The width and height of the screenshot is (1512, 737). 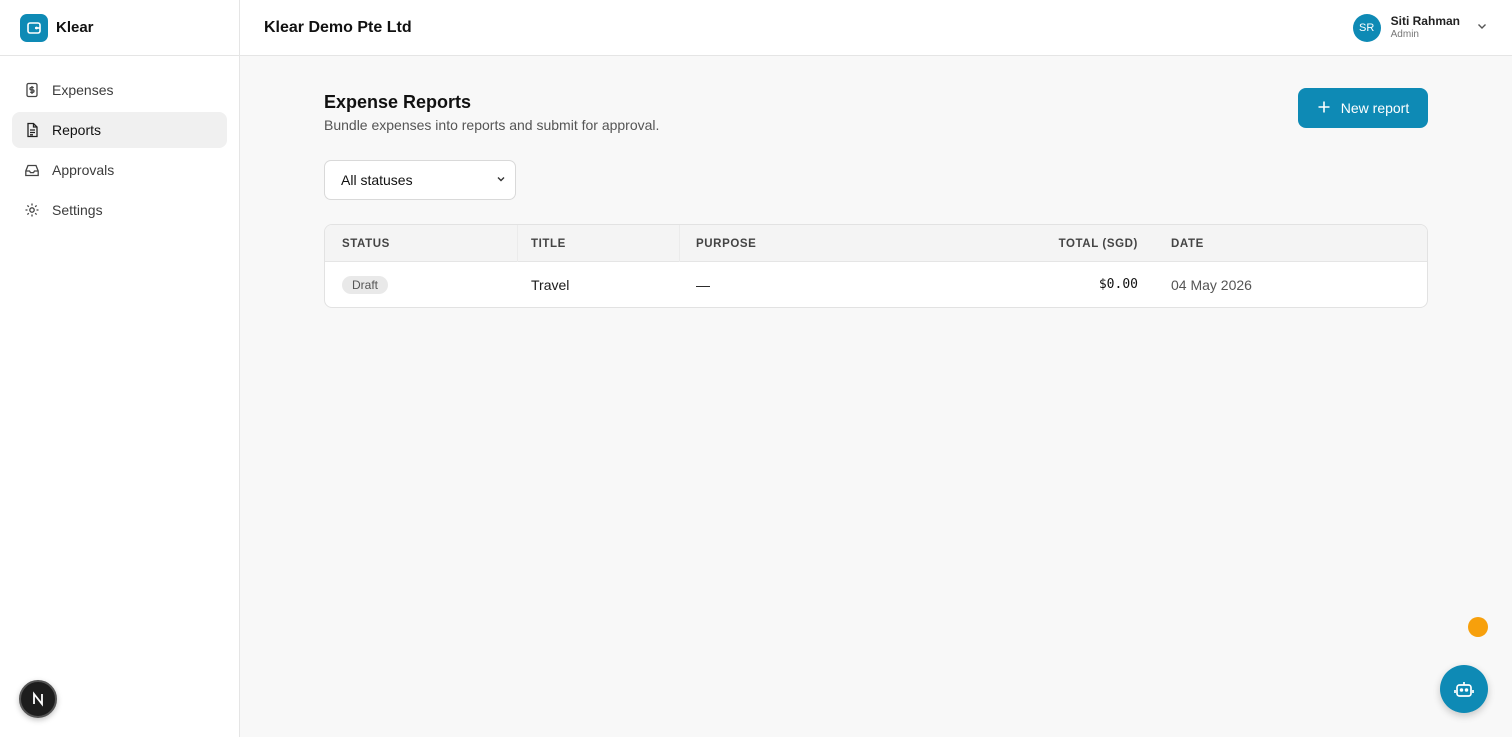 I want to click on inbox-icon, so click(x=32, y=170).